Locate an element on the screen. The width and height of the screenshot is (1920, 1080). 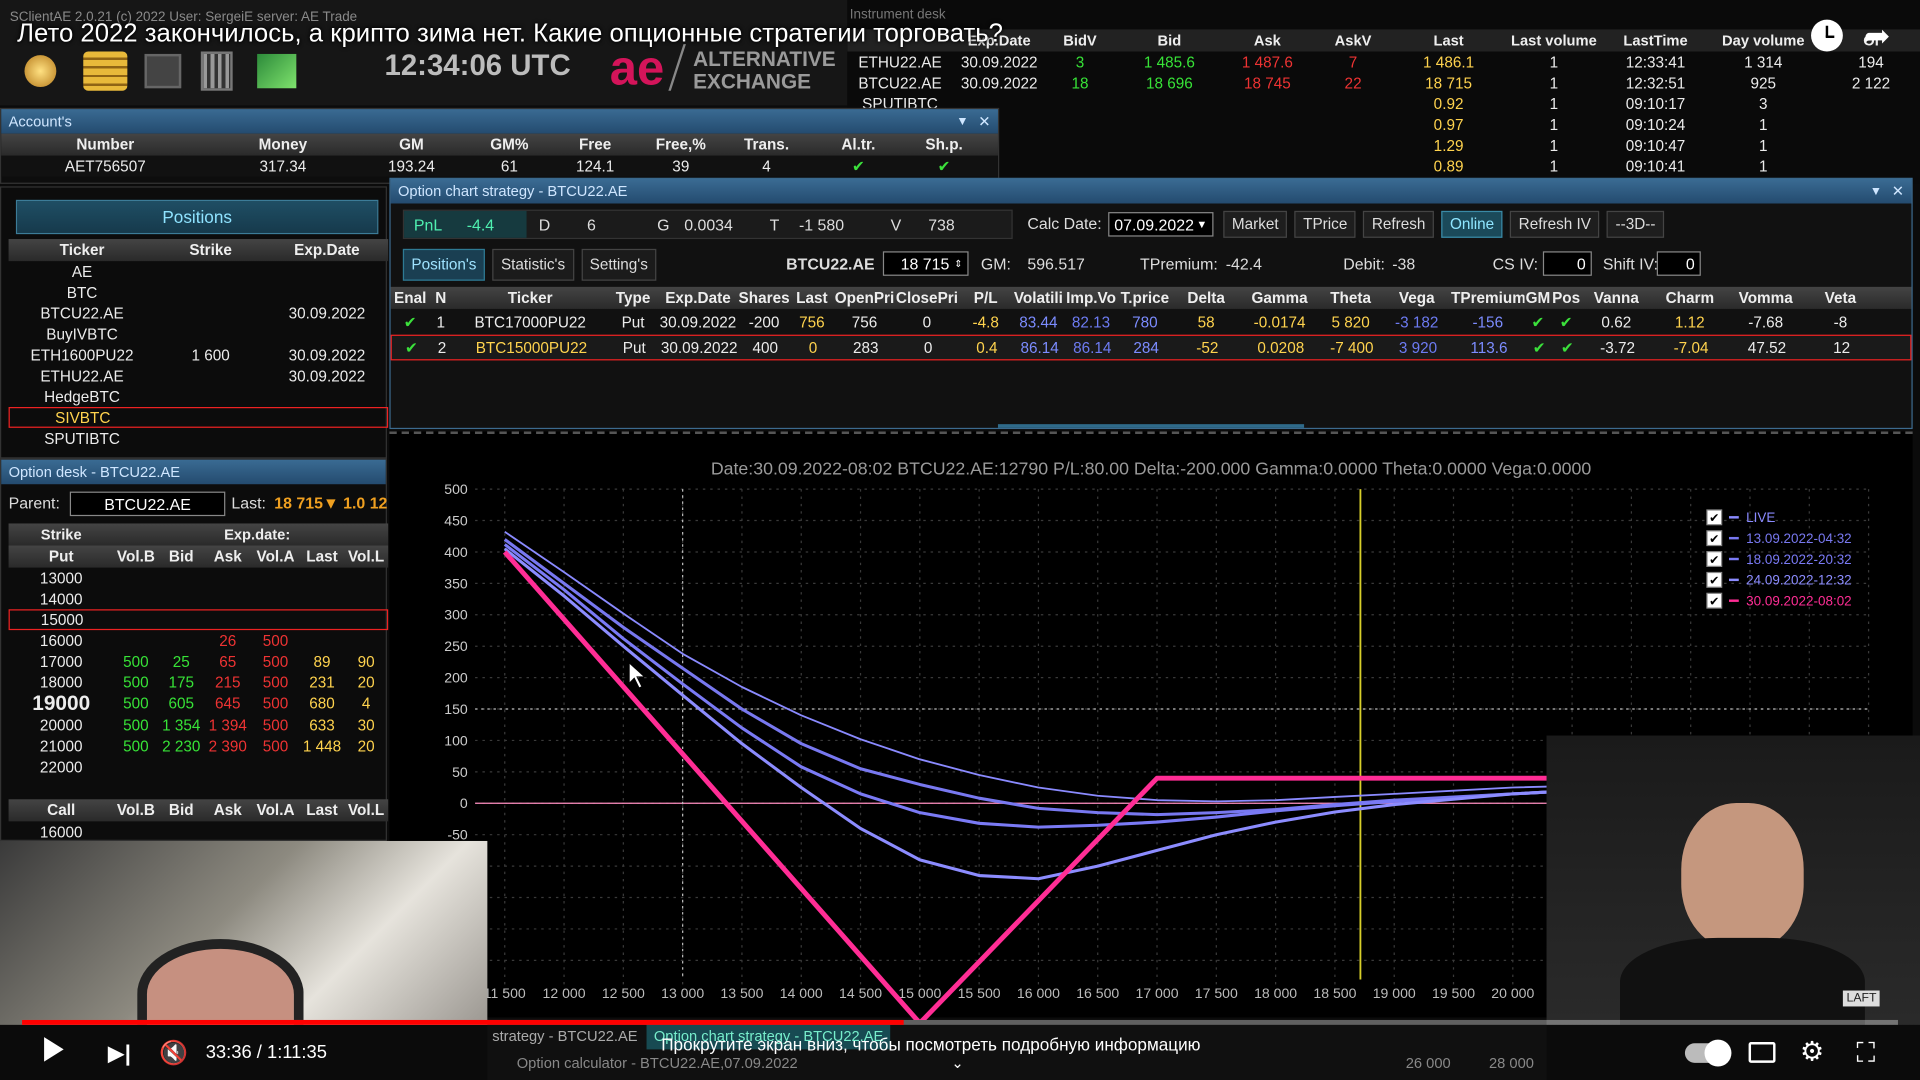
accounts-row: AET756507 317.34 193.24 61 124.1 39 4 ✔ ✔ is located at coordinates (499, 166).